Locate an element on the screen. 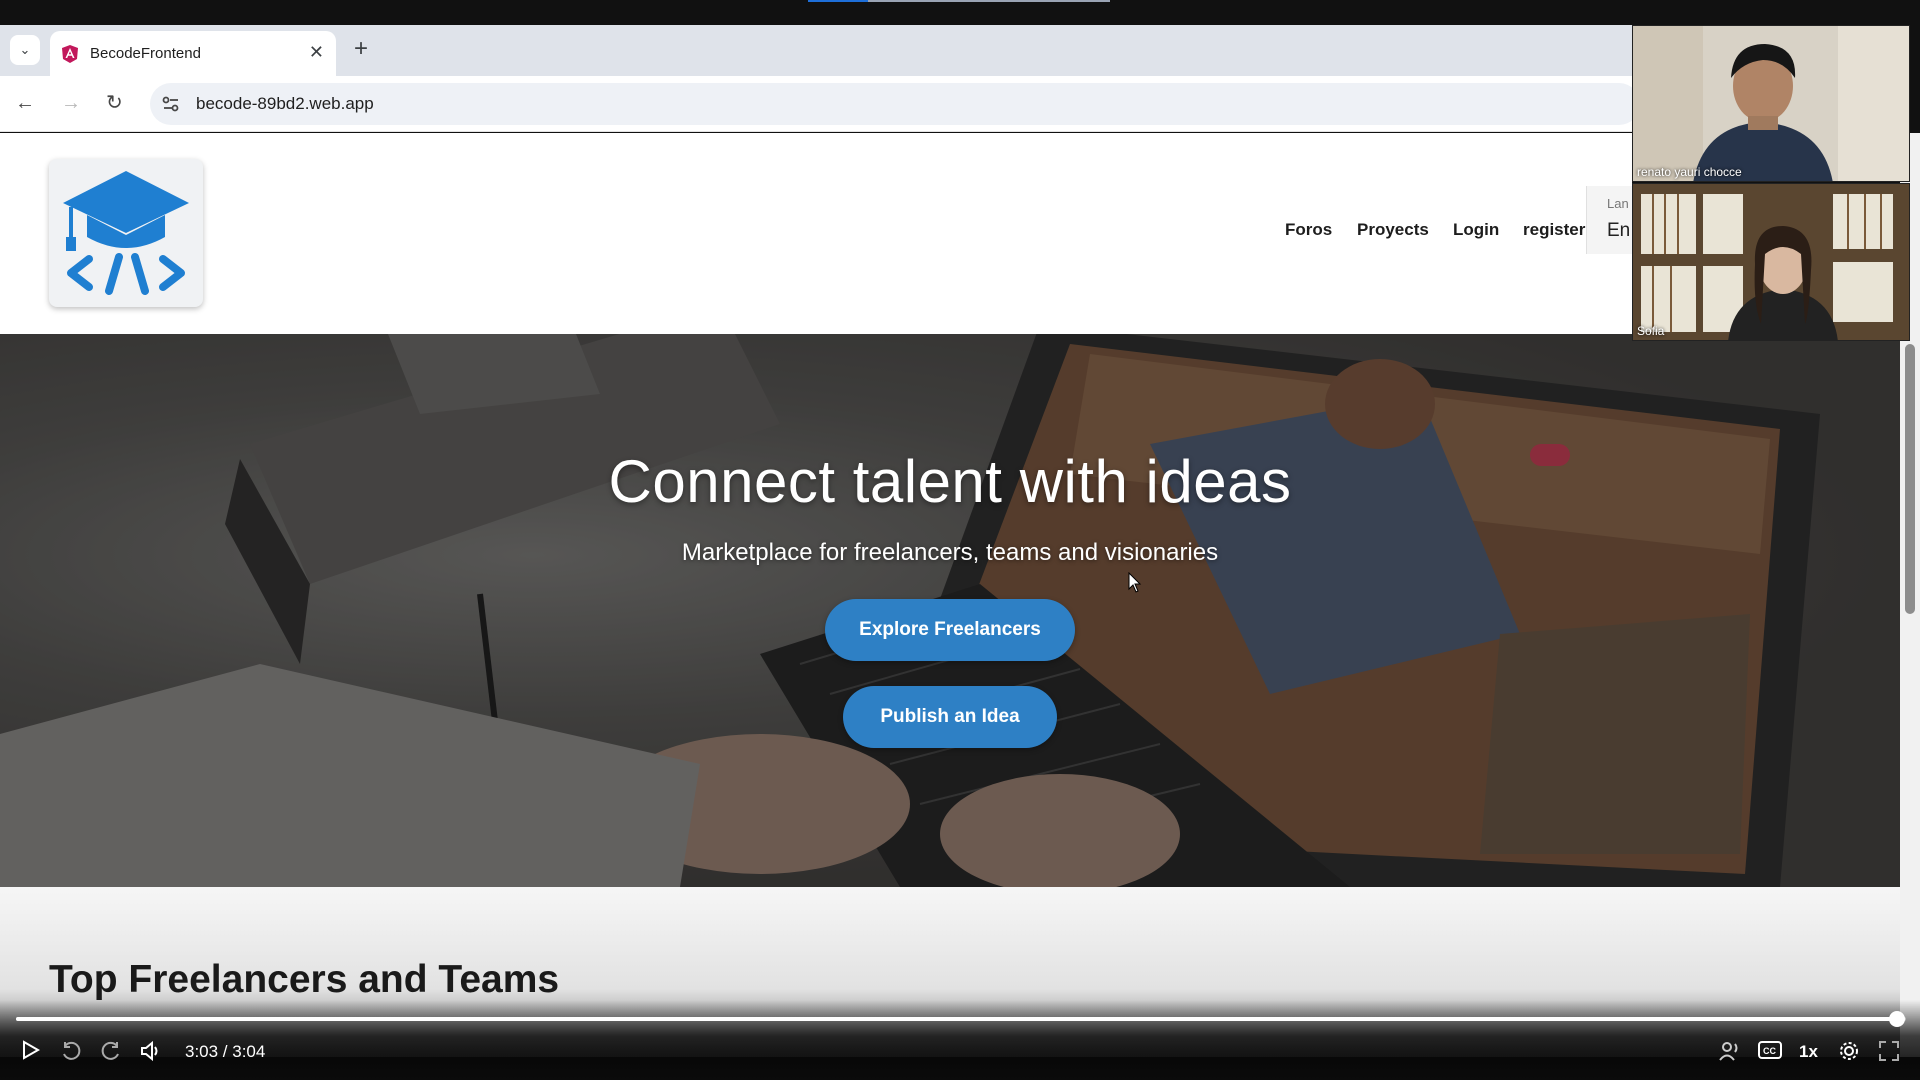  participant-video-1: renato yauri chocce is located at coordinates (1771, 103).